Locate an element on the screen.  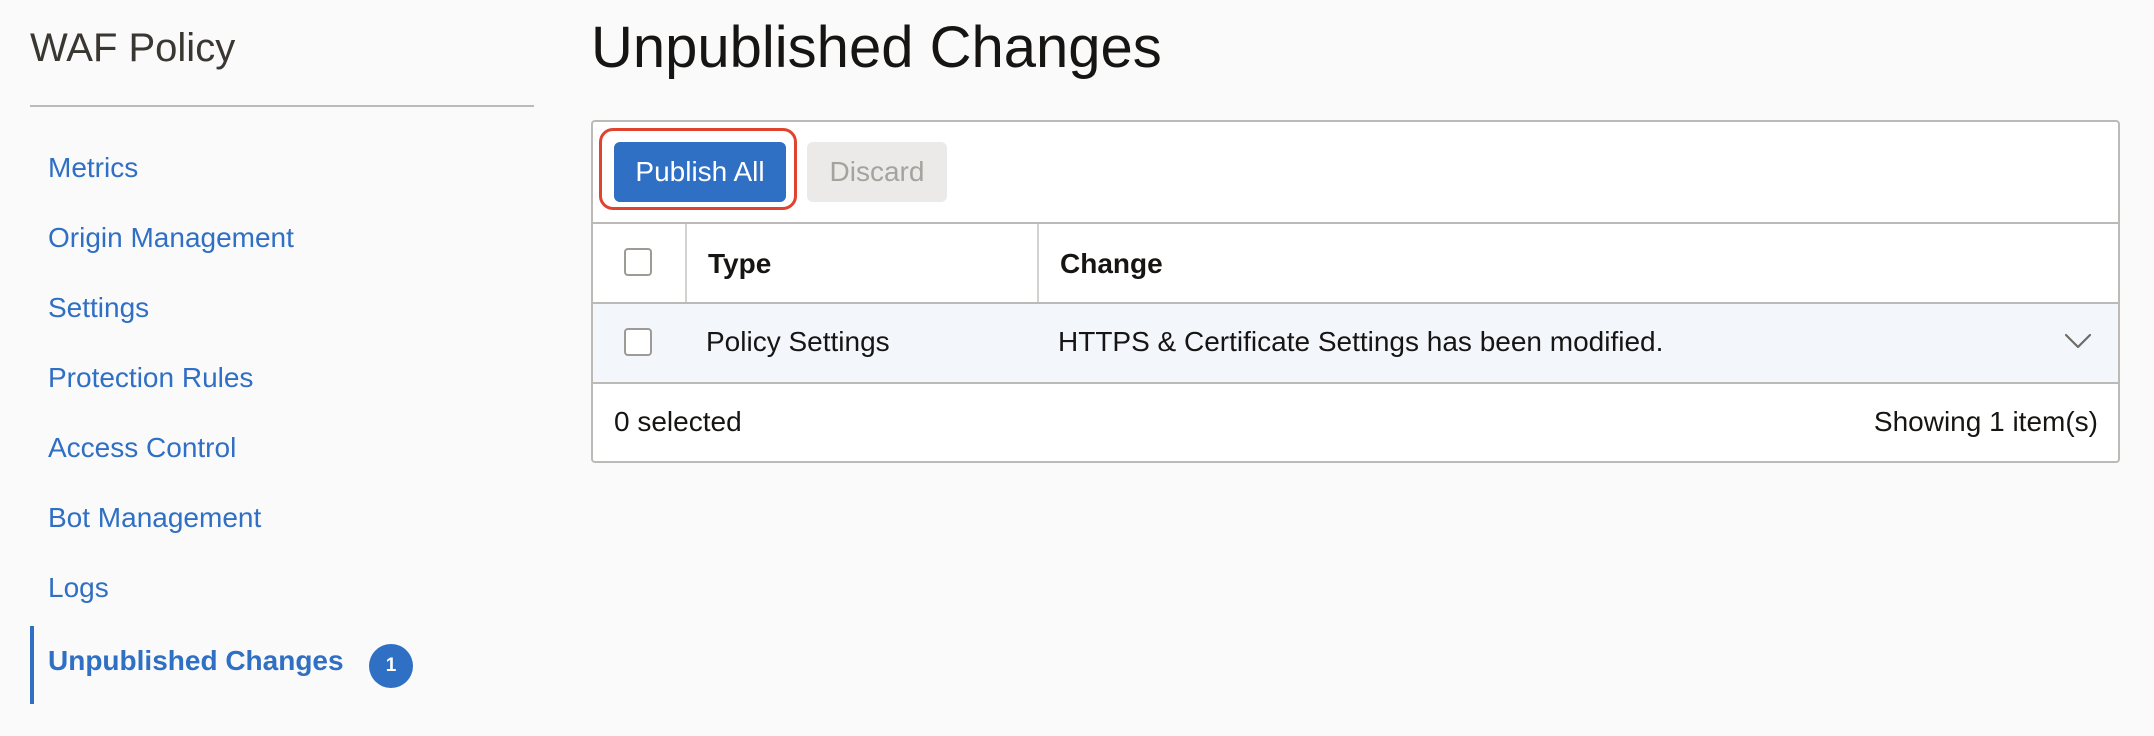
sidebar-item-metrics: Metrics is located at coordinates (93, 168).